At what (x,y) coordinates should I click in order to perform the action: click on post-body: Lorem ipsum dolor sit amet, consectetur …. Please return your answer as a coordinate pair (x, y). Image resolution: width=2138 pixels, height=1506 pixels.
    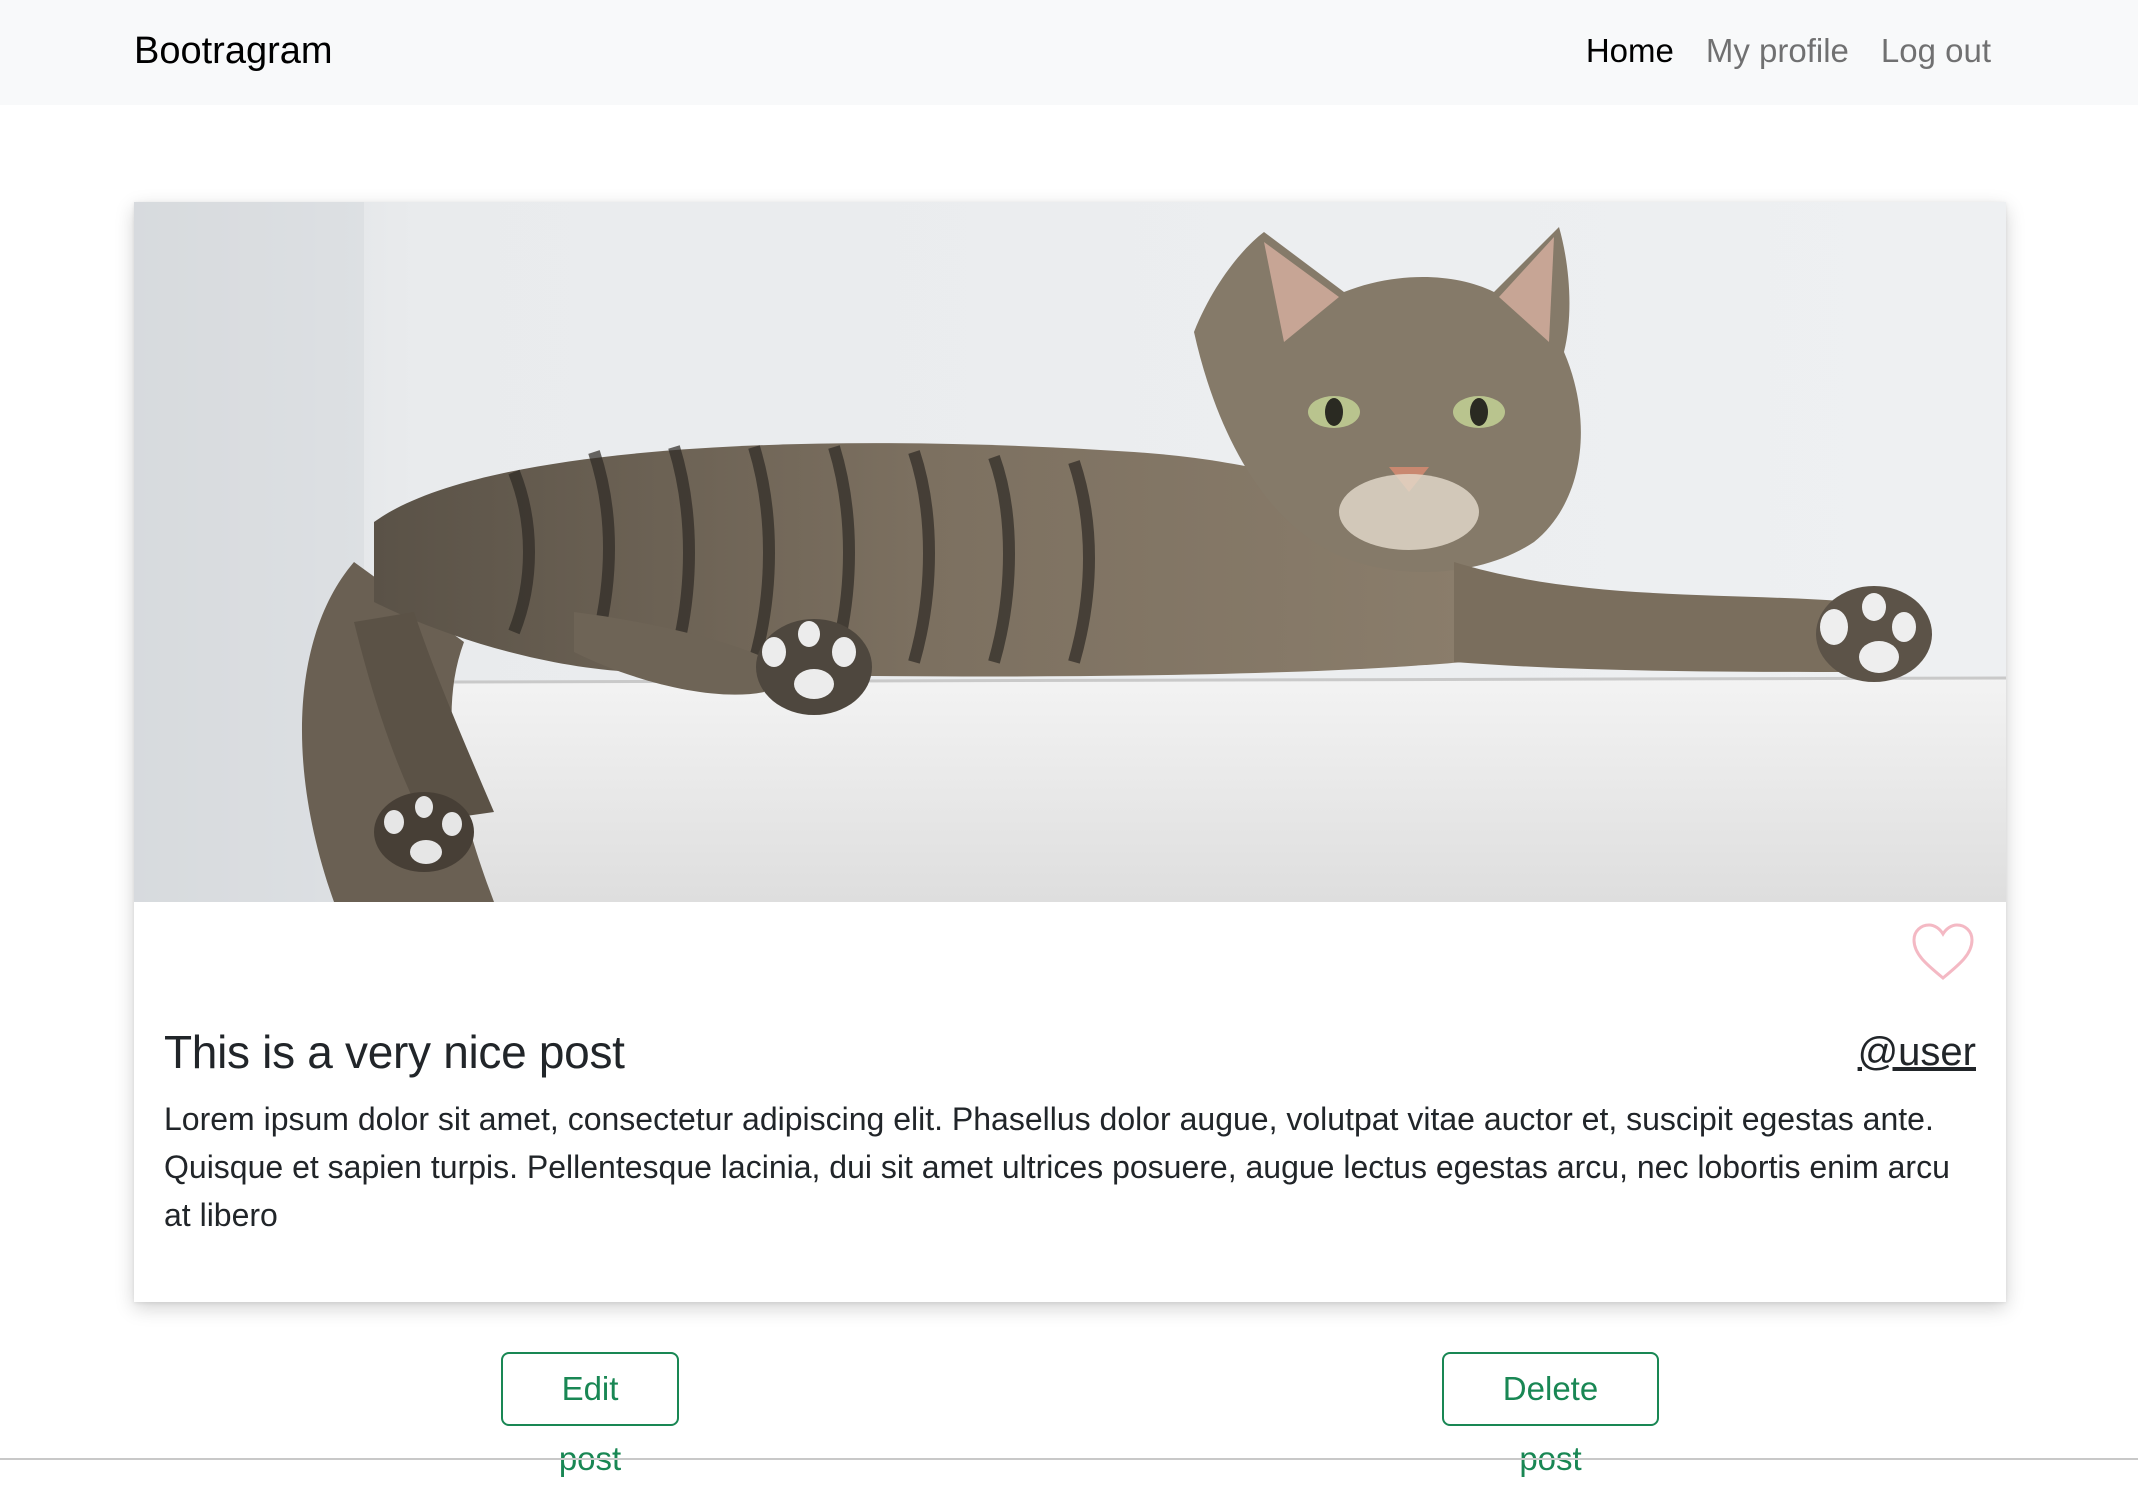
    Looking at the image, I should click on (1057, 1167).